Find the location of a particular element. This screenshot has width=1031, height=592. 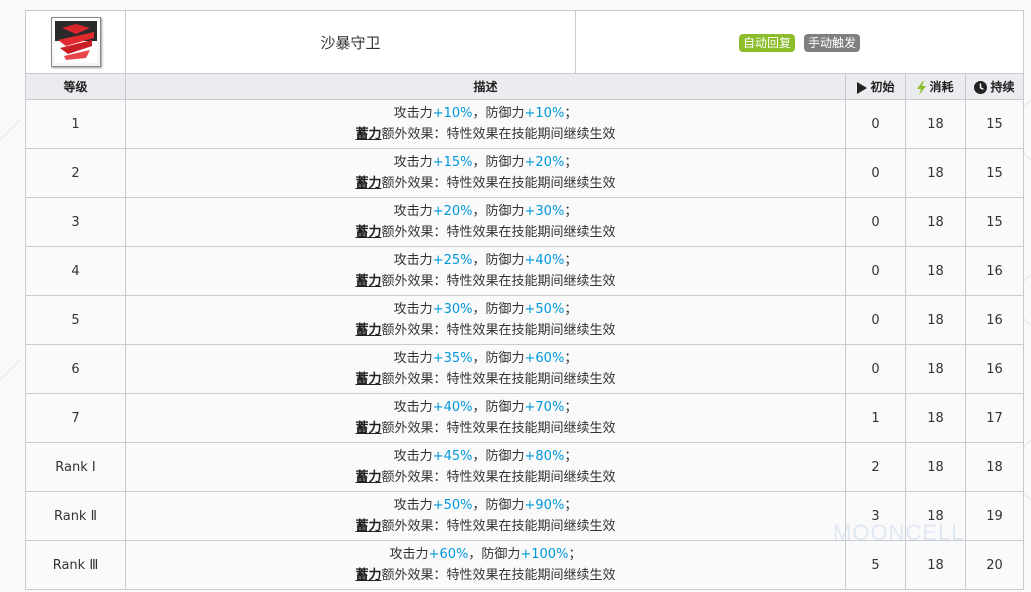

description-line-1: 攻击力+30%，防御力+50%； is located at coordinates (485, 309).